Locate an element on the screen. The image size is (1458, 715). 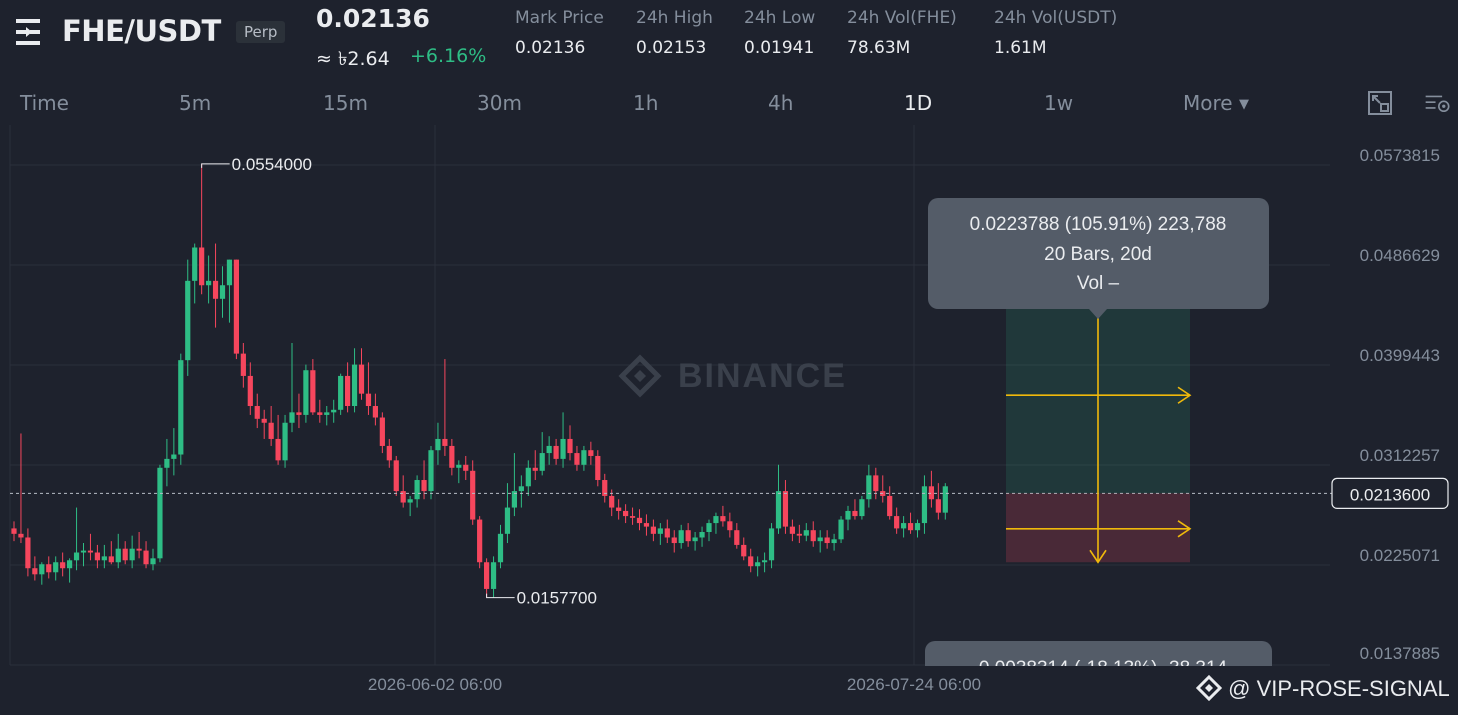
stat-24h-vol-quote-value: 1.61M is located at coordinates (1020, 48).